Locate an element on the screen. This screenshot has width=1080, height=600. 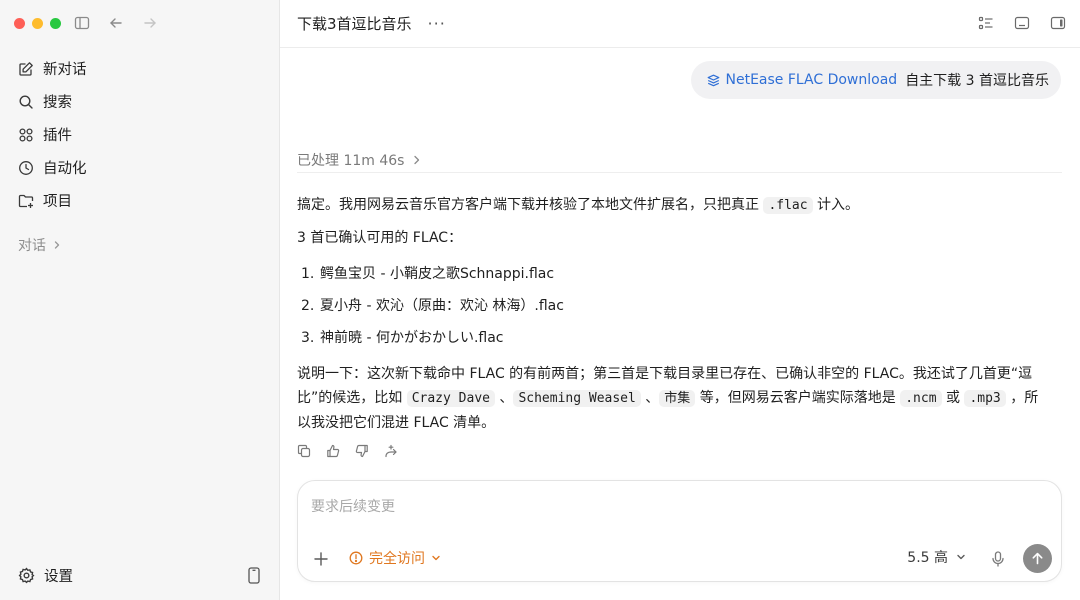
fork-icon is located at coordinates (391, 451).